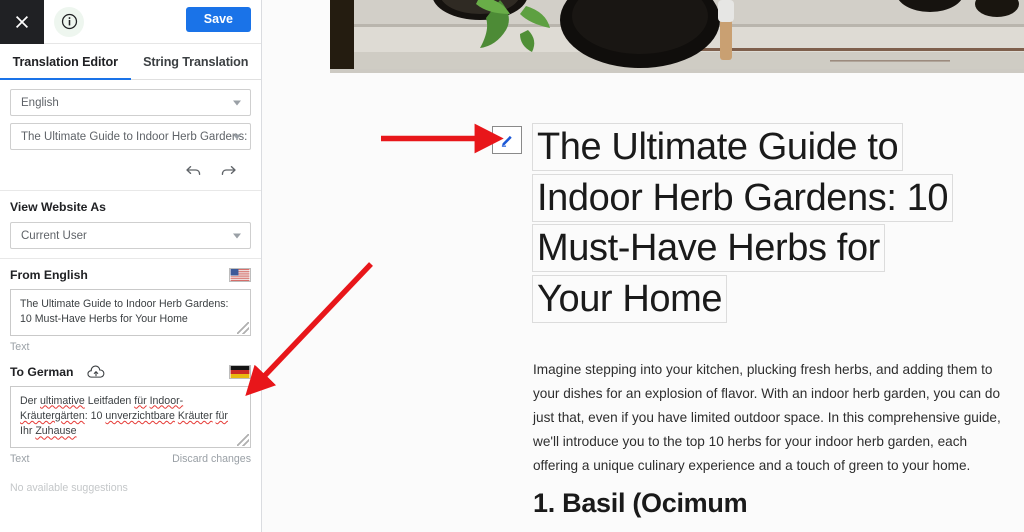  I want to click on view-website-as-label: View Website As, so click(58, 207).